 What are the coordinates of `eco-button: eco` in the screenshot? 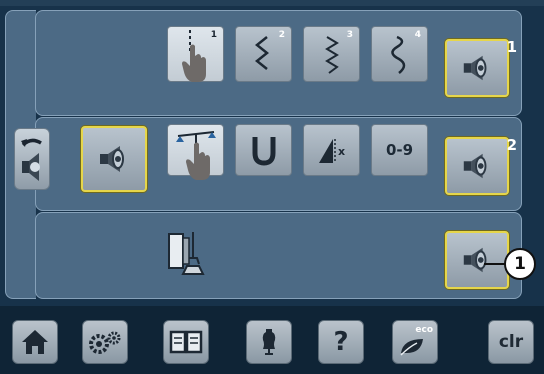 It's located at (415, 342).